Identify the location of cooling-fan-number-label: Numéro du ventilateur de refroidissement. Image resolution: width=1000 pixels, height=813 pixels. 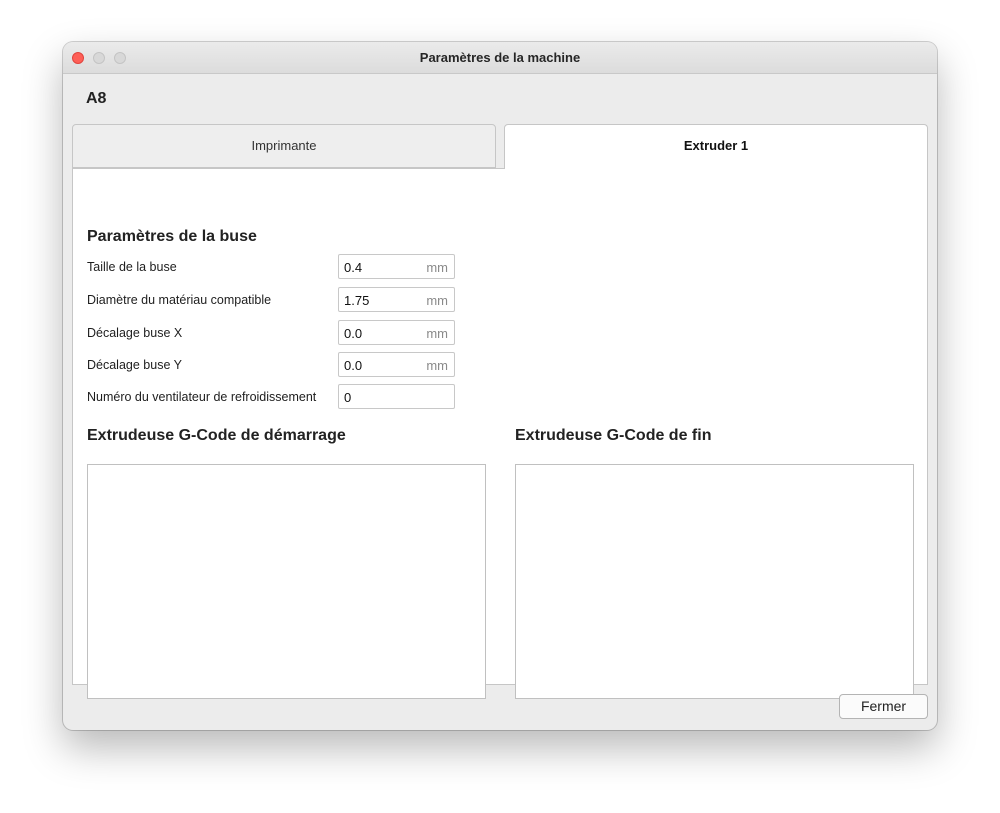
(202, 397).